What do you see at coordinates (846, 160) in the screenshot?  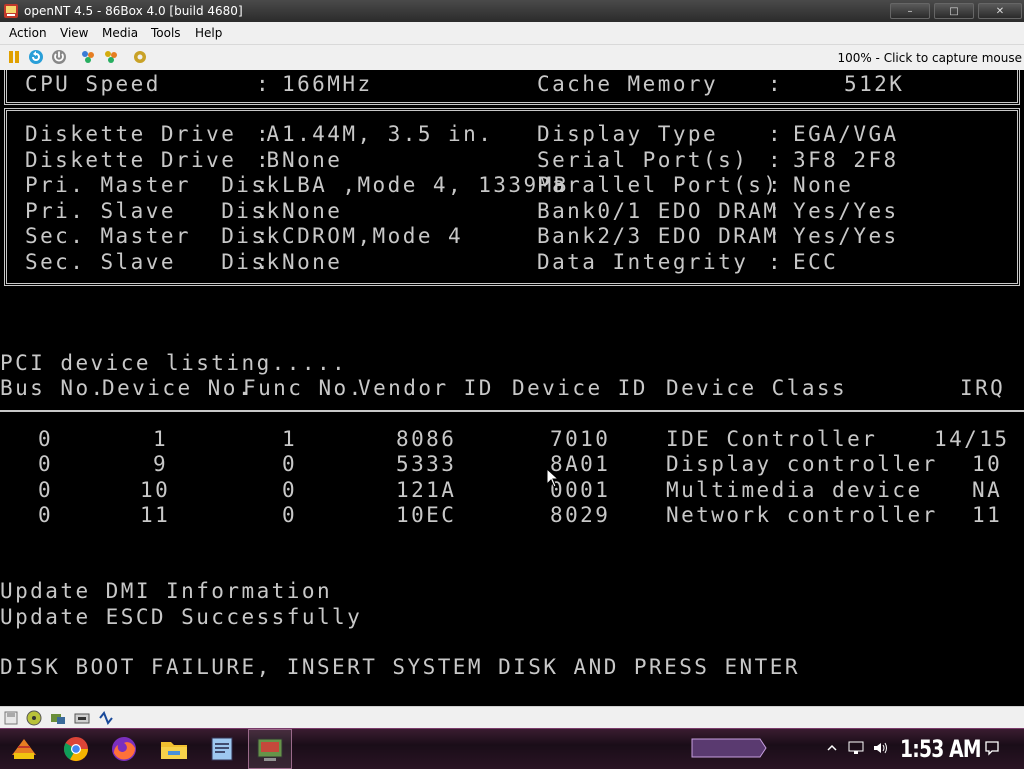 I see `right-row-value: 3F8 2F8` at bounding box center [846, 160].